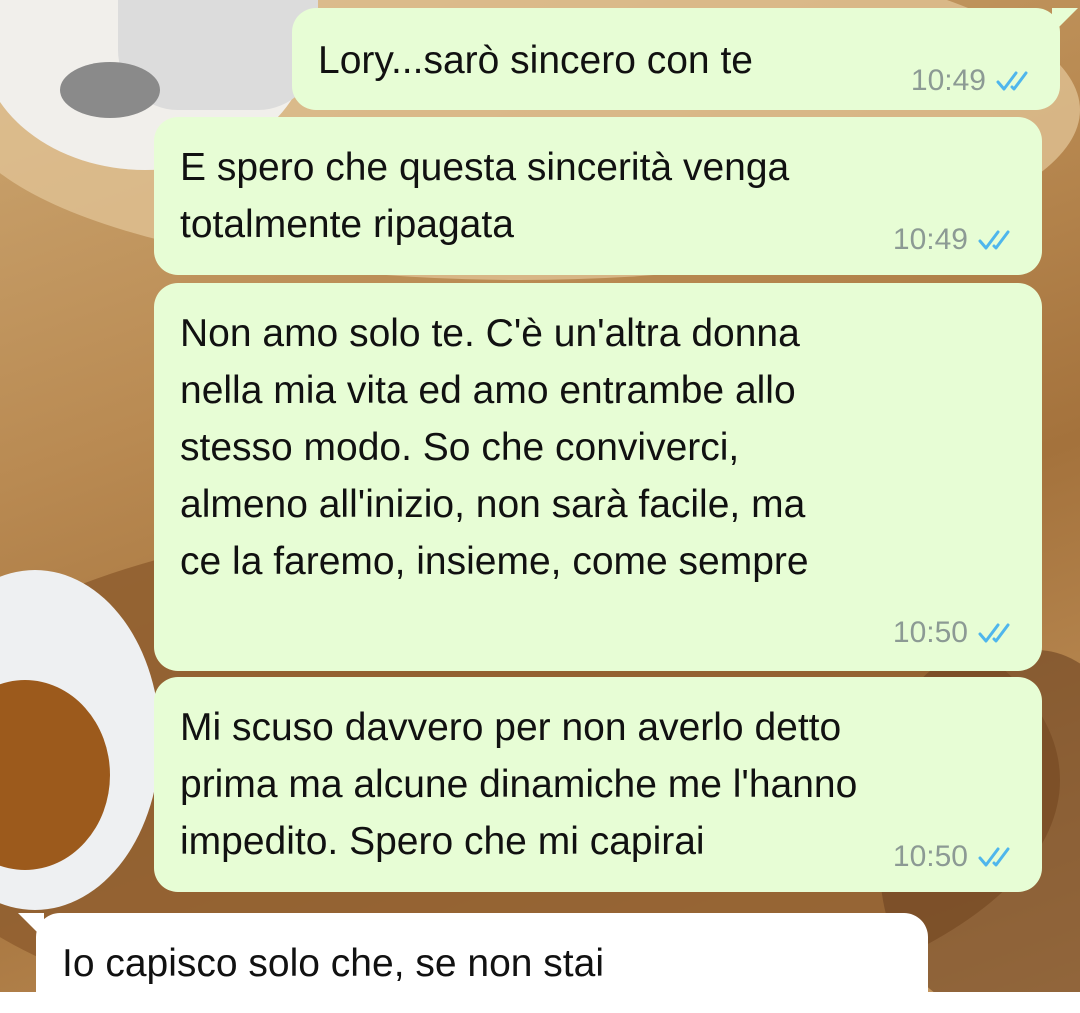 This screenshot has width=1080, height=1013. What do you see at coordinates (347, 224) in the screenshot?
I see `message-line: totalmente ripagata` at bounding box center [347, 224].